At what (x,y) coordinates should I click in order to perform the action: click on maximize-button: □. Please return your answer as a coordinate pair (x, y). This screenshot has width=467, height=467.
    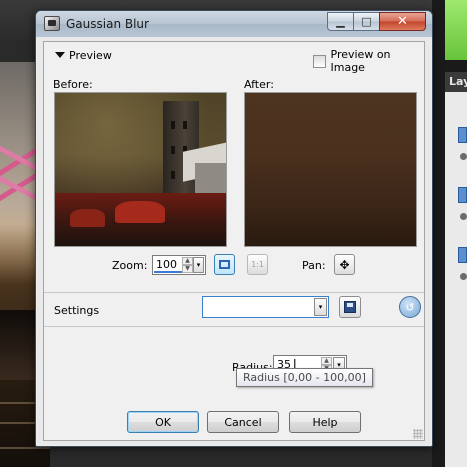
    Looking at the image, I should click on (366, 21).